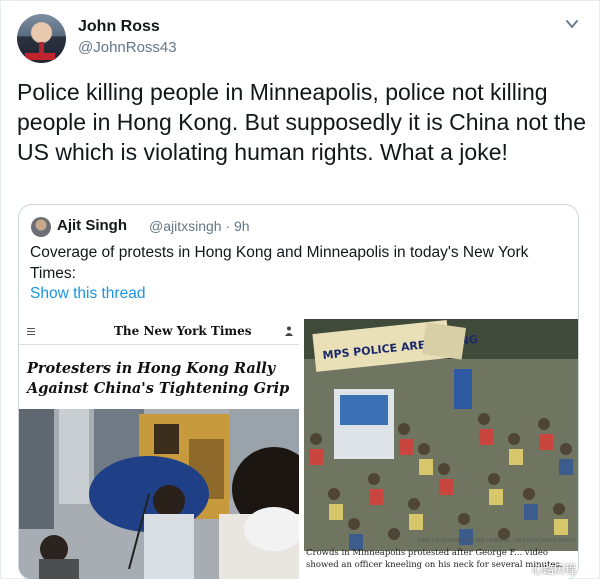  What do you see at coordinates (183, 331) in the screenshot?
I see `nyt-masthead: The New York Times` at bounding box center [183, 331].